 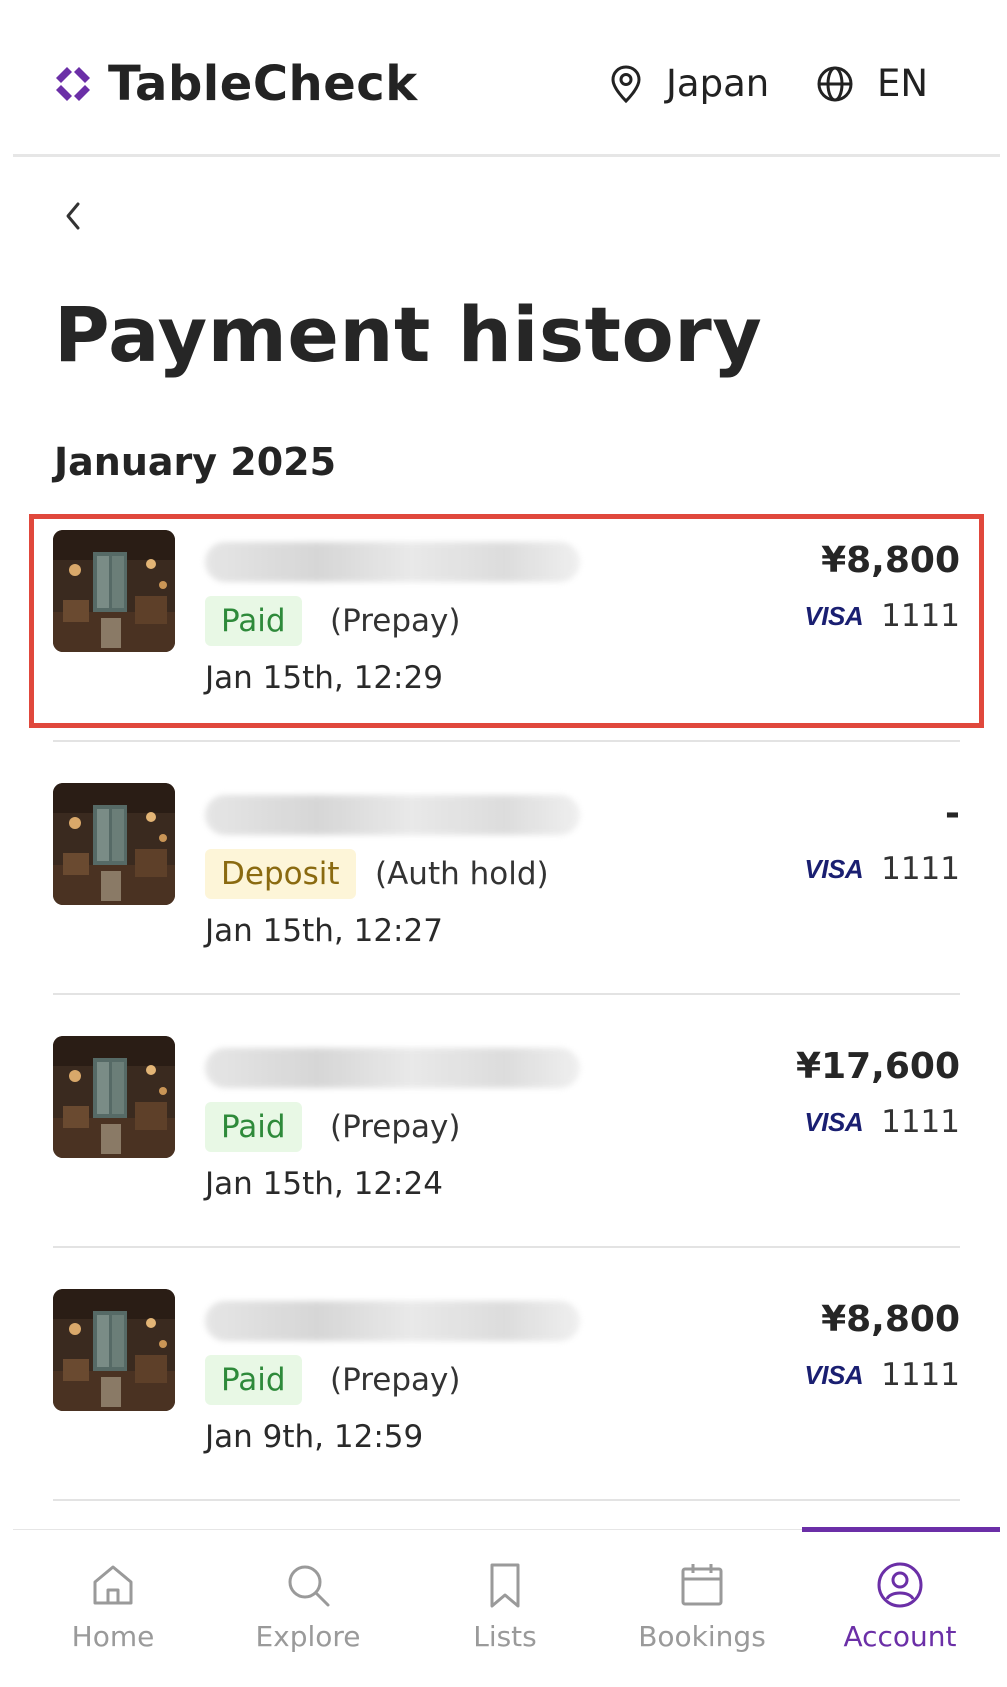 What do you see at coordinates (308, 1615) in the screenshot?
I see `nav-explore: Explore` at bounding box center [308, 1615].